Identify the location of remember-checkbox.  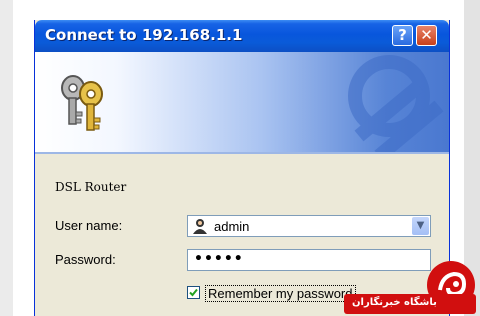
(193, 292).